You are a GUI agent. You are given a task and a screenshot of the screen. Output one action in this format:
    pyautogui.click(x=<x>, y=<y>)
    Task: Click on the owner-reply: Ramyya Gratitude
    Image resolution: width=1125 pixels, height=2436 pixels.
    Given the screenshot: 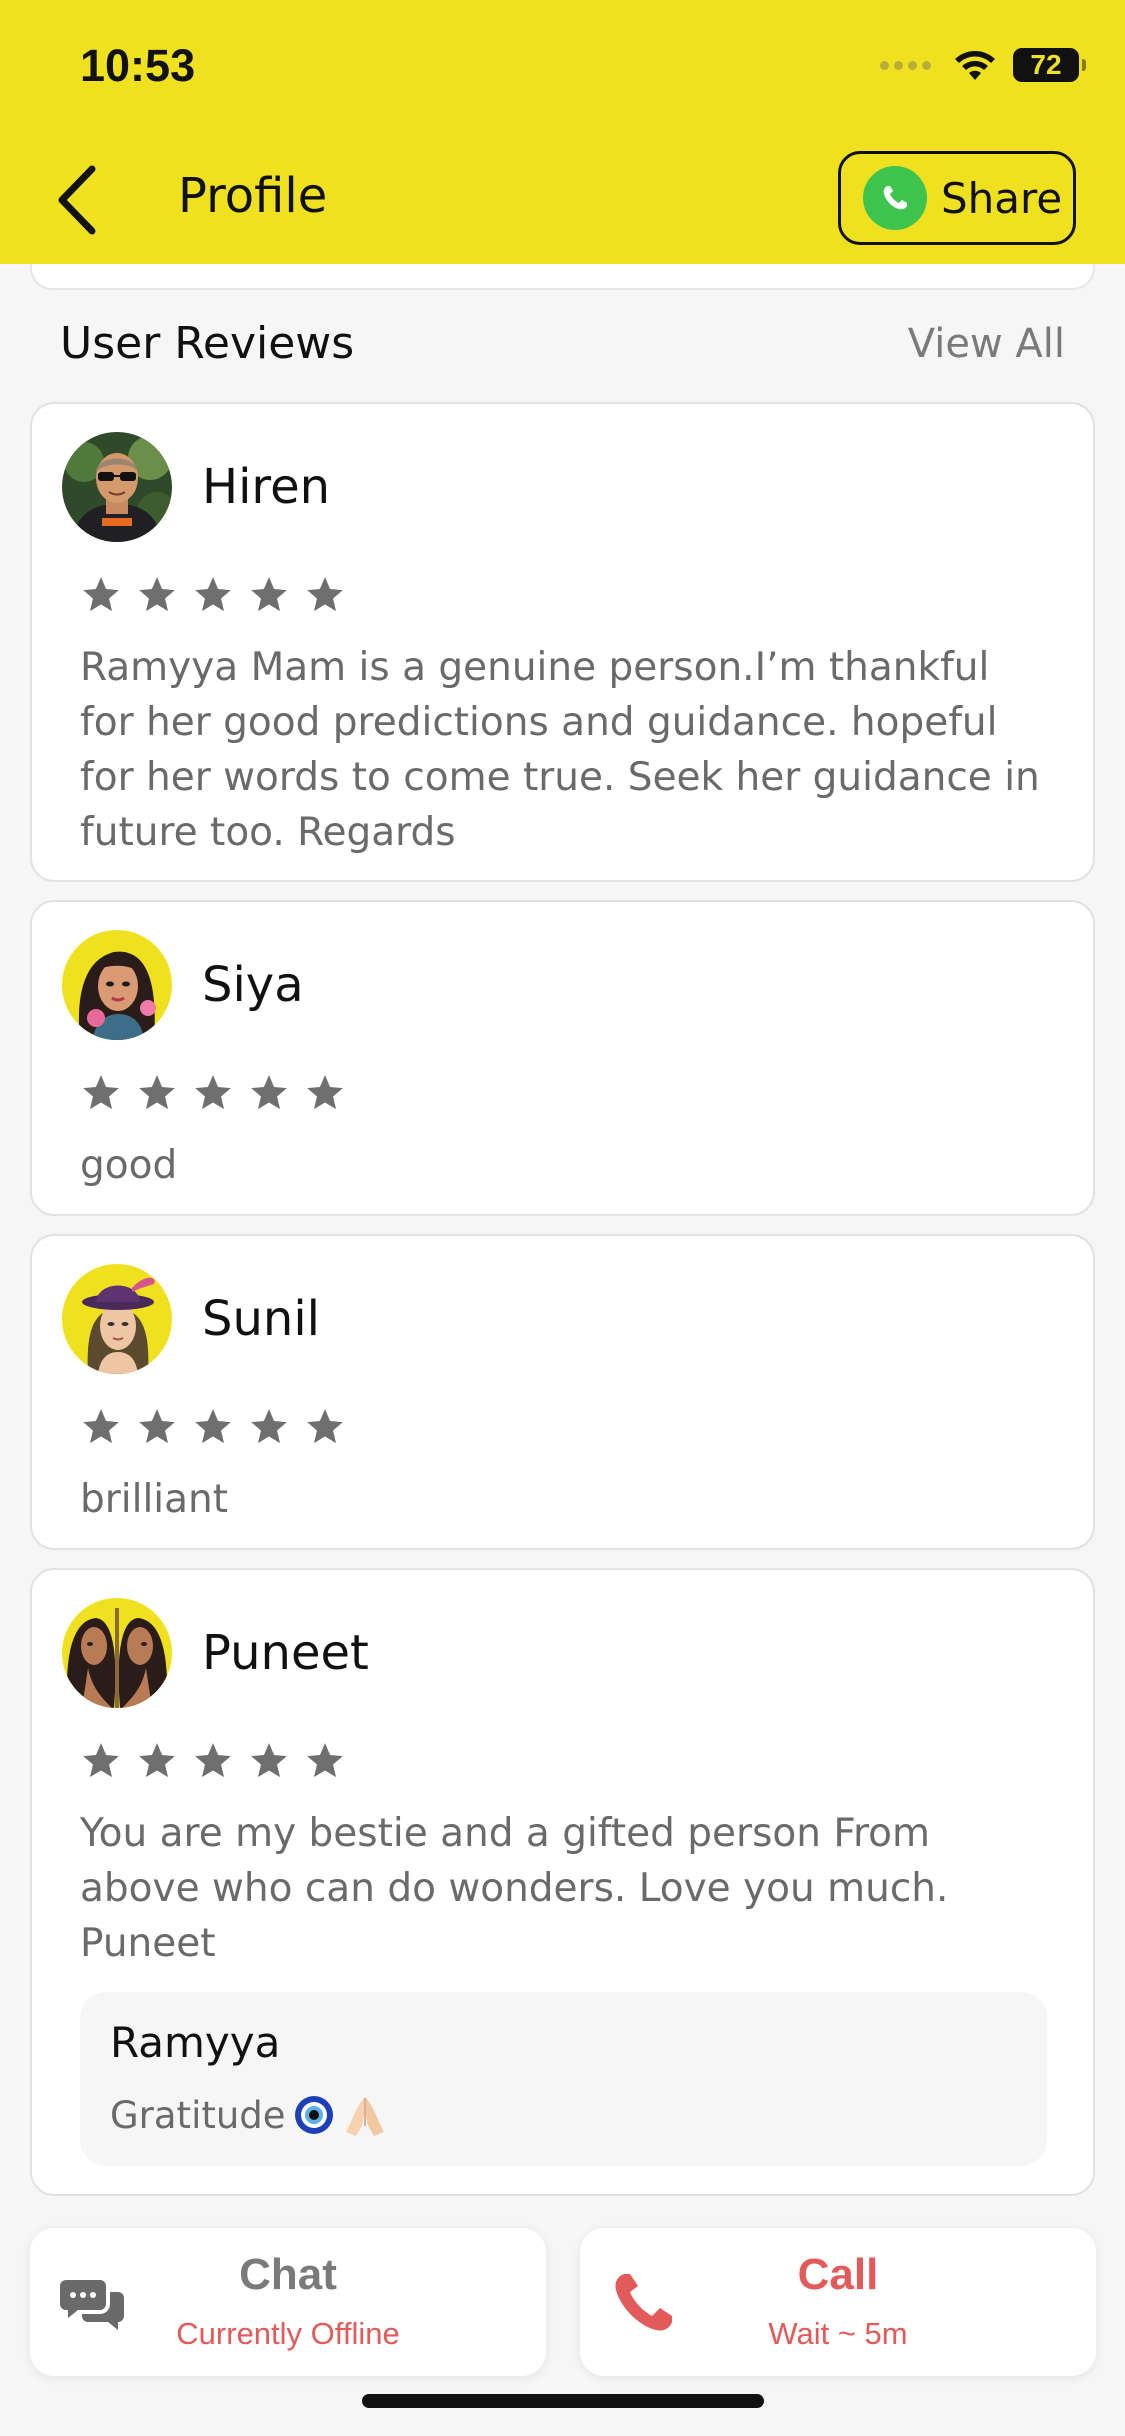 What is the action you would take?
    pyautogui.click(x=563, y=2079)
    